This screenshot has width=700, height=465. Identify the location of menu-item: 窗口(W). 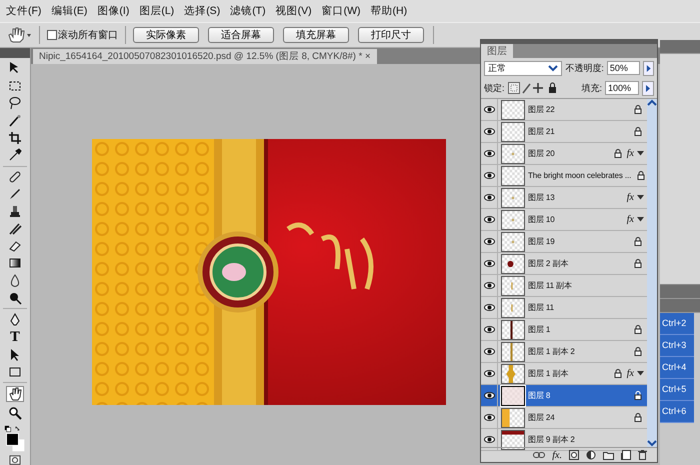
(341, 11).